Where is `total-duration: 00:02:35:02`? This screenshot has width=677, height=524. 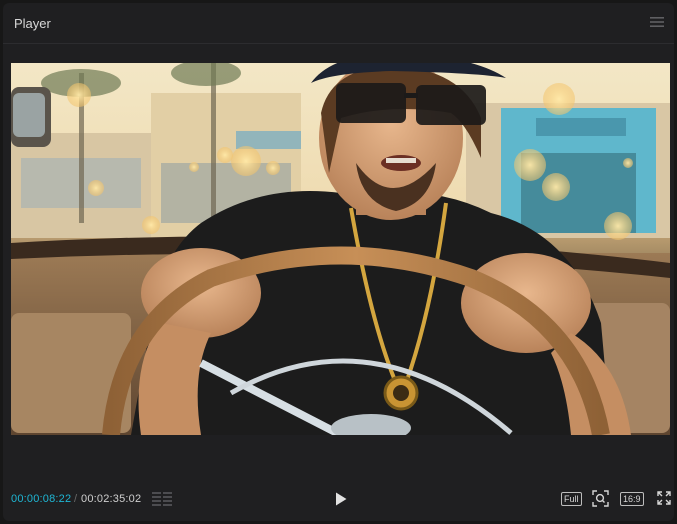
total-duration: 00:02:35:02 is located at coordinates (111, 499).